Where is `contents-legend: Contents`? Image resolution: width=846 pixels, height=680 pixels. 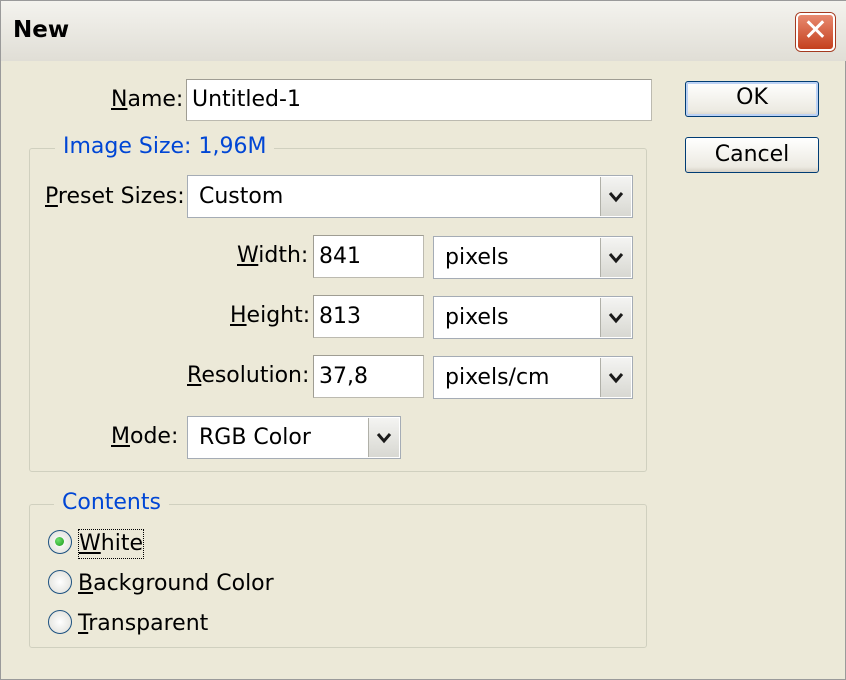
contents-legend: Contents is located at coordinates (111, 502).